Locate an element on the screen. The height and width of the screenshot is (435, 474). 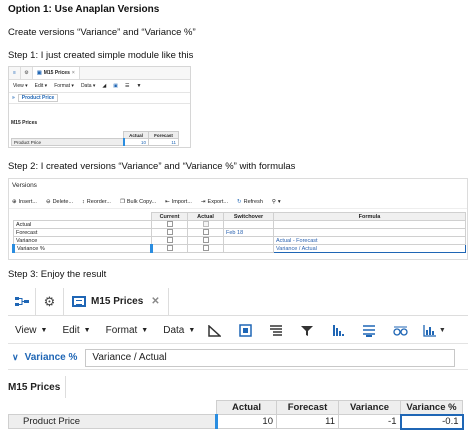
switchover-cell: Feb 18 is located at coordinates (248, 232).